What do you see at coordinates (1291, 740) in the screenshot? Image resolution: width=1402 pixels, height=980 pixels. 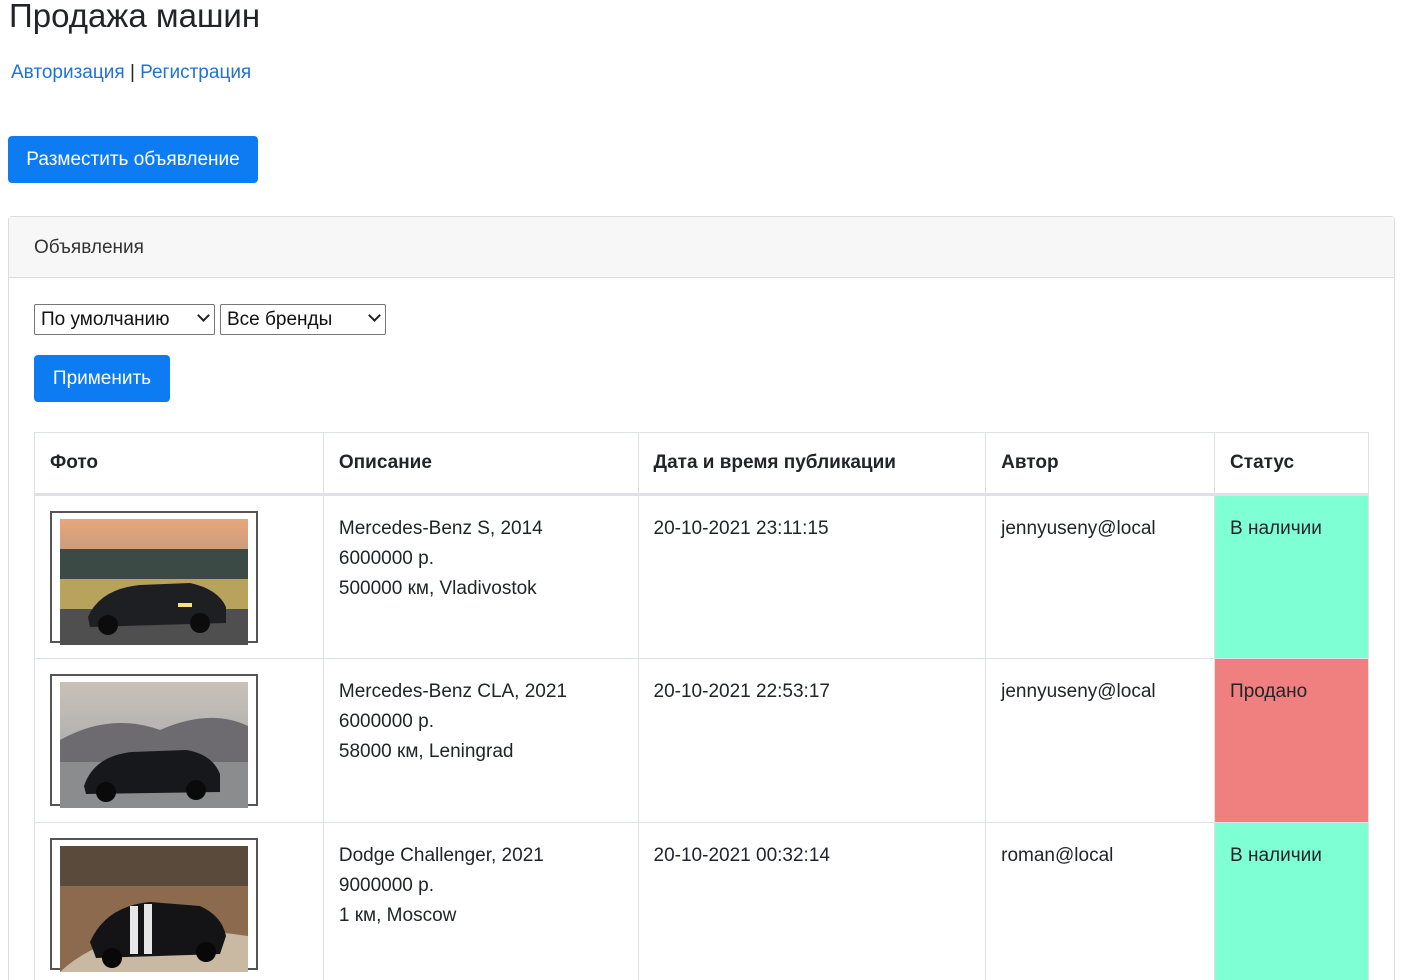 I see `status-badge: Продано` at bounding box center [1291, 740].